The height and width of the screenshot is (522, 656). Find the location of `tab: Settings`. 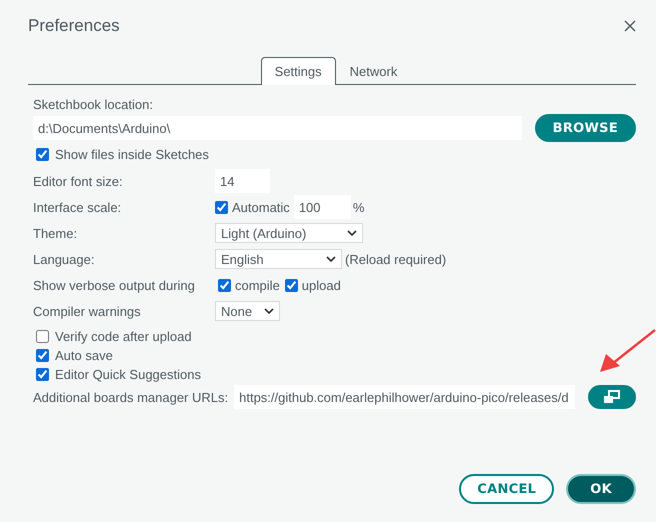

tab: Settings is located at coordinates (298, 71).